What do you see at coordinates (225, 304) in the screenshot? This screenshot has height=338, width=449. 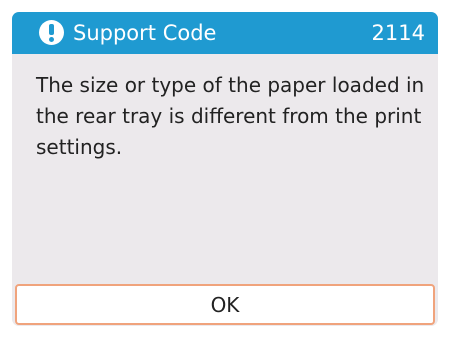 I see `ok-button: OK` at bounding box center [225, 304].